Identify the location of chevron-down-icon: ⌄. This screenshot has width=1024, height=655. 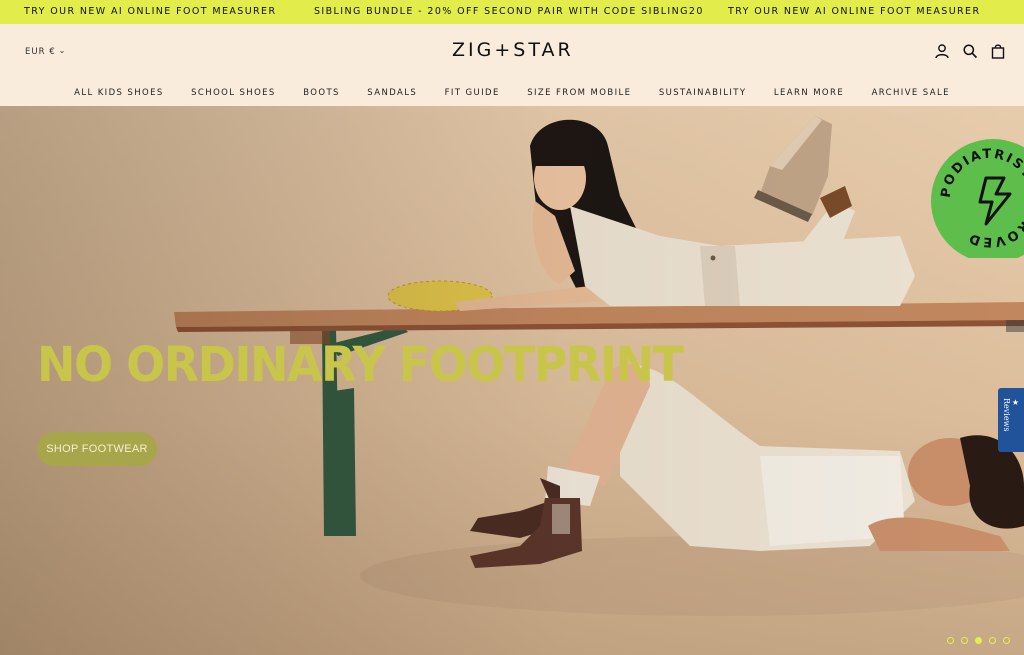
(62, 50).